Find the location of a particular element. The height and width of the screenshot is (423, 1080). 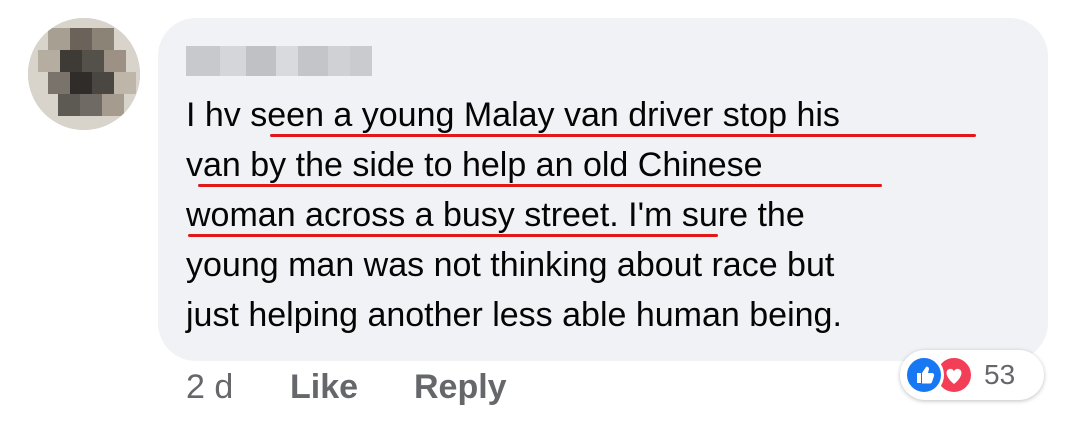

timestamp: 2 d is located at coordinates (209, 387).